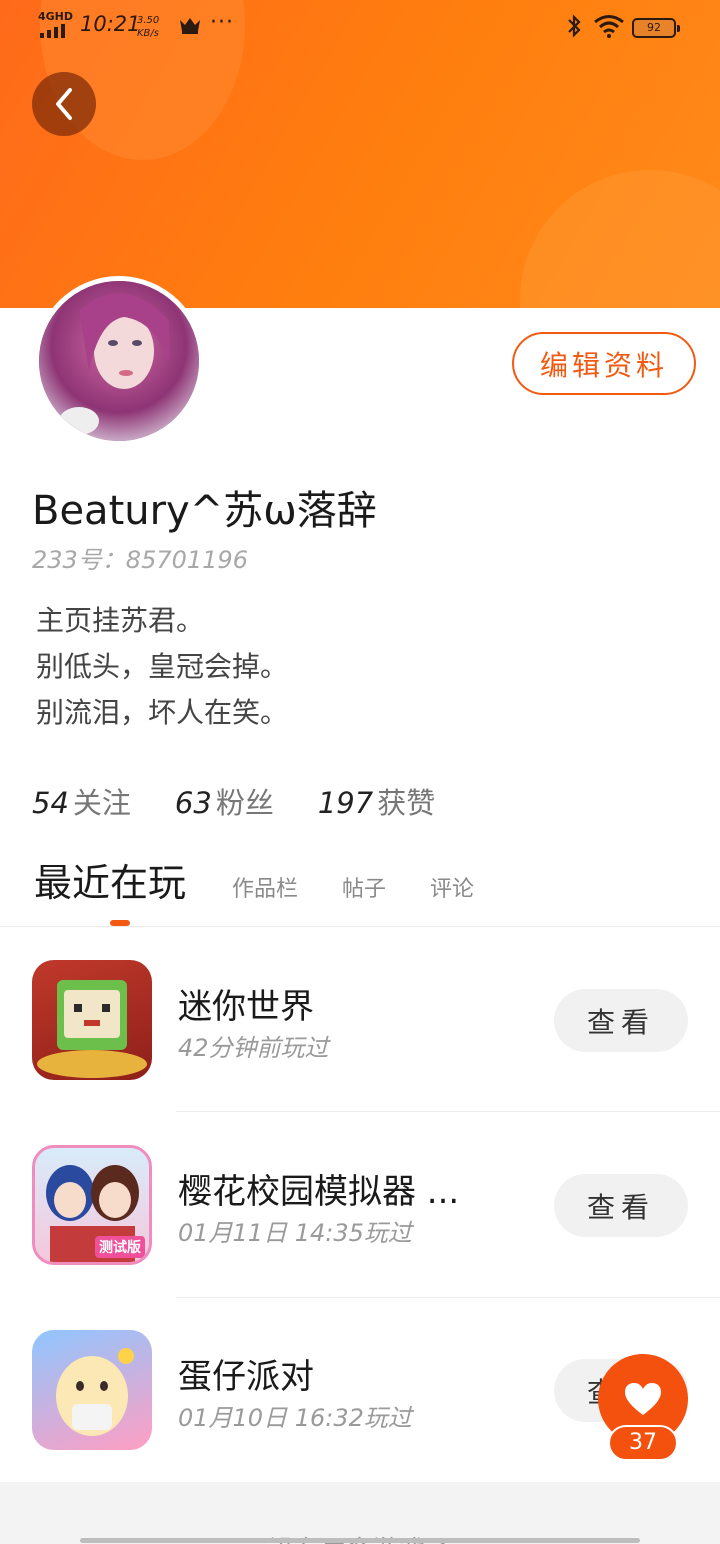 The image size is (720, 1544). What do you see at coordinates (148, 20) in the screenshot?
I see `speed-value: 3.50` at bounding box center [148, 20].